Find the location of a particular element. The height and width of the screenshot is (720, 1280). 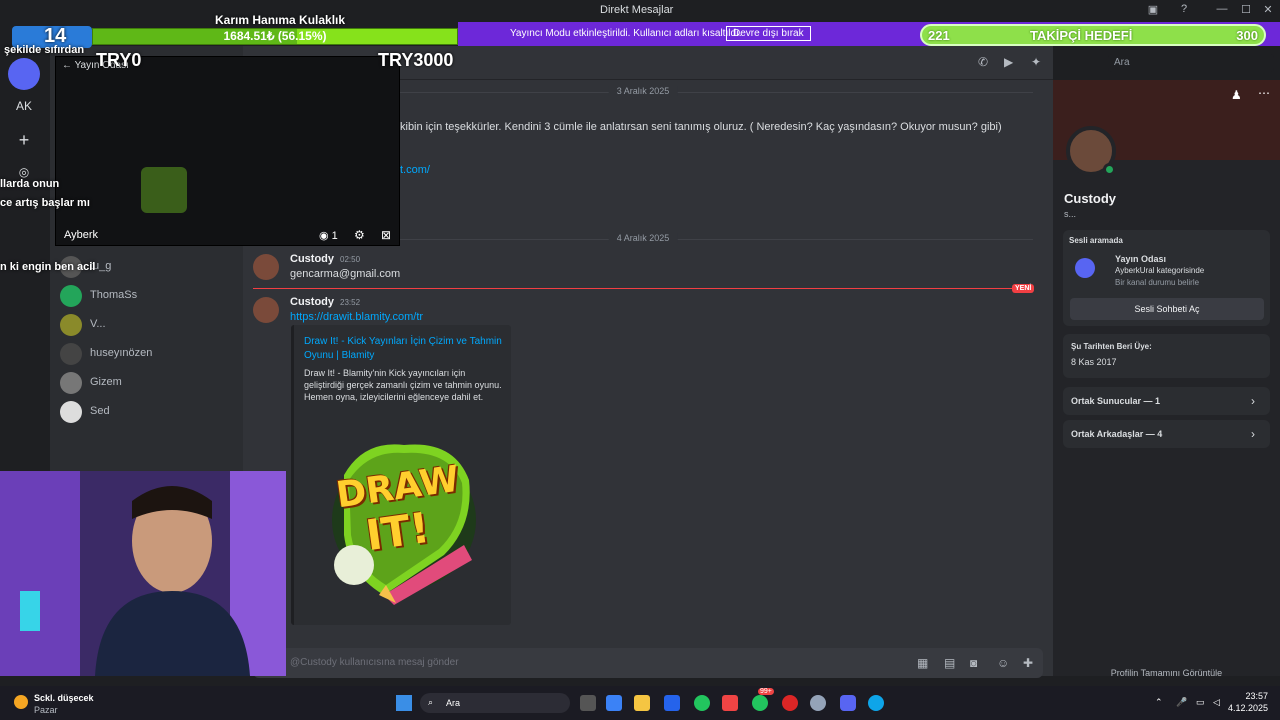

youtube-icon is located at coordinates (730, 703).